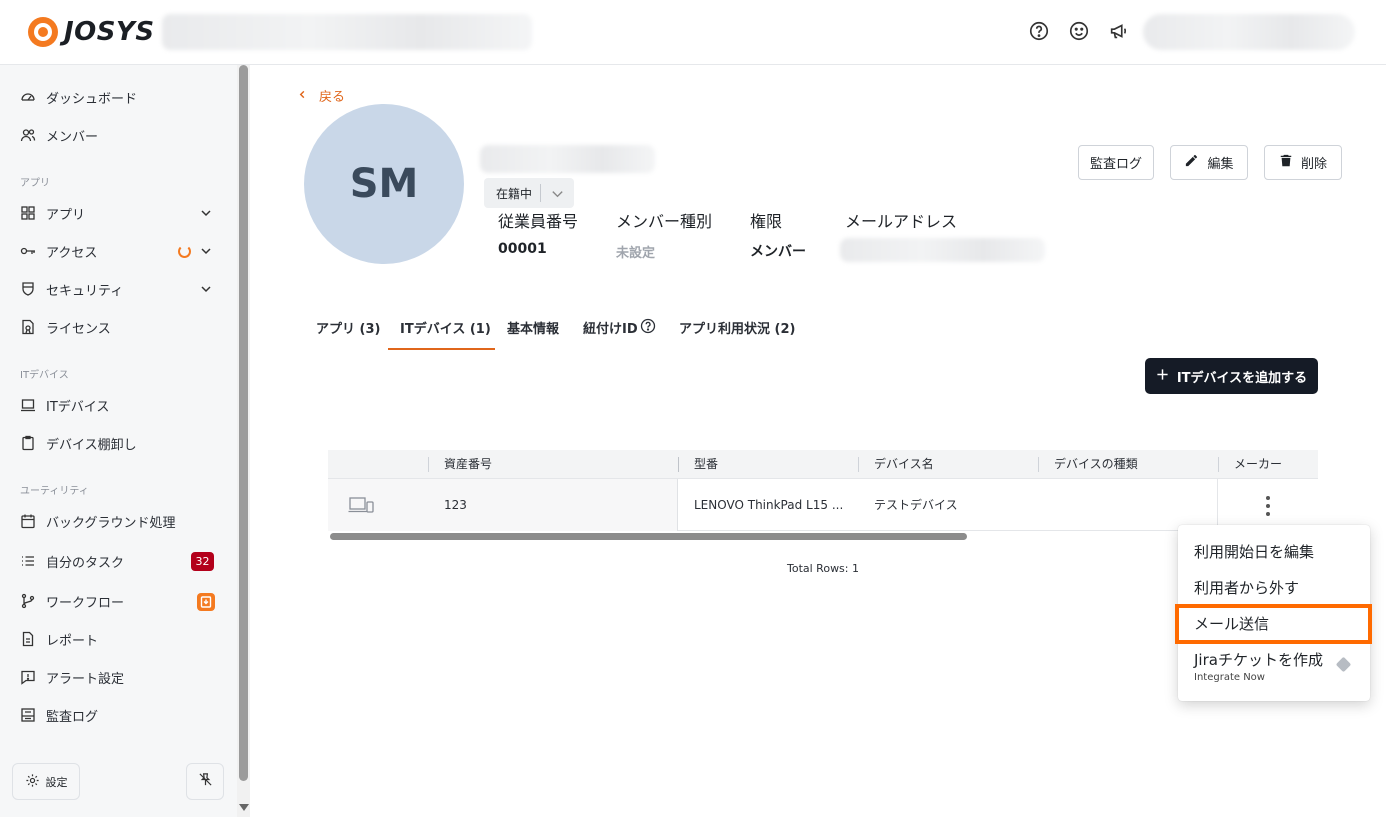 The height and width of the screenshot is (817, 1386). Describe the element at coordinates (636, 253) in the screenshot. I see `member-type-value: 未設定` at that location.